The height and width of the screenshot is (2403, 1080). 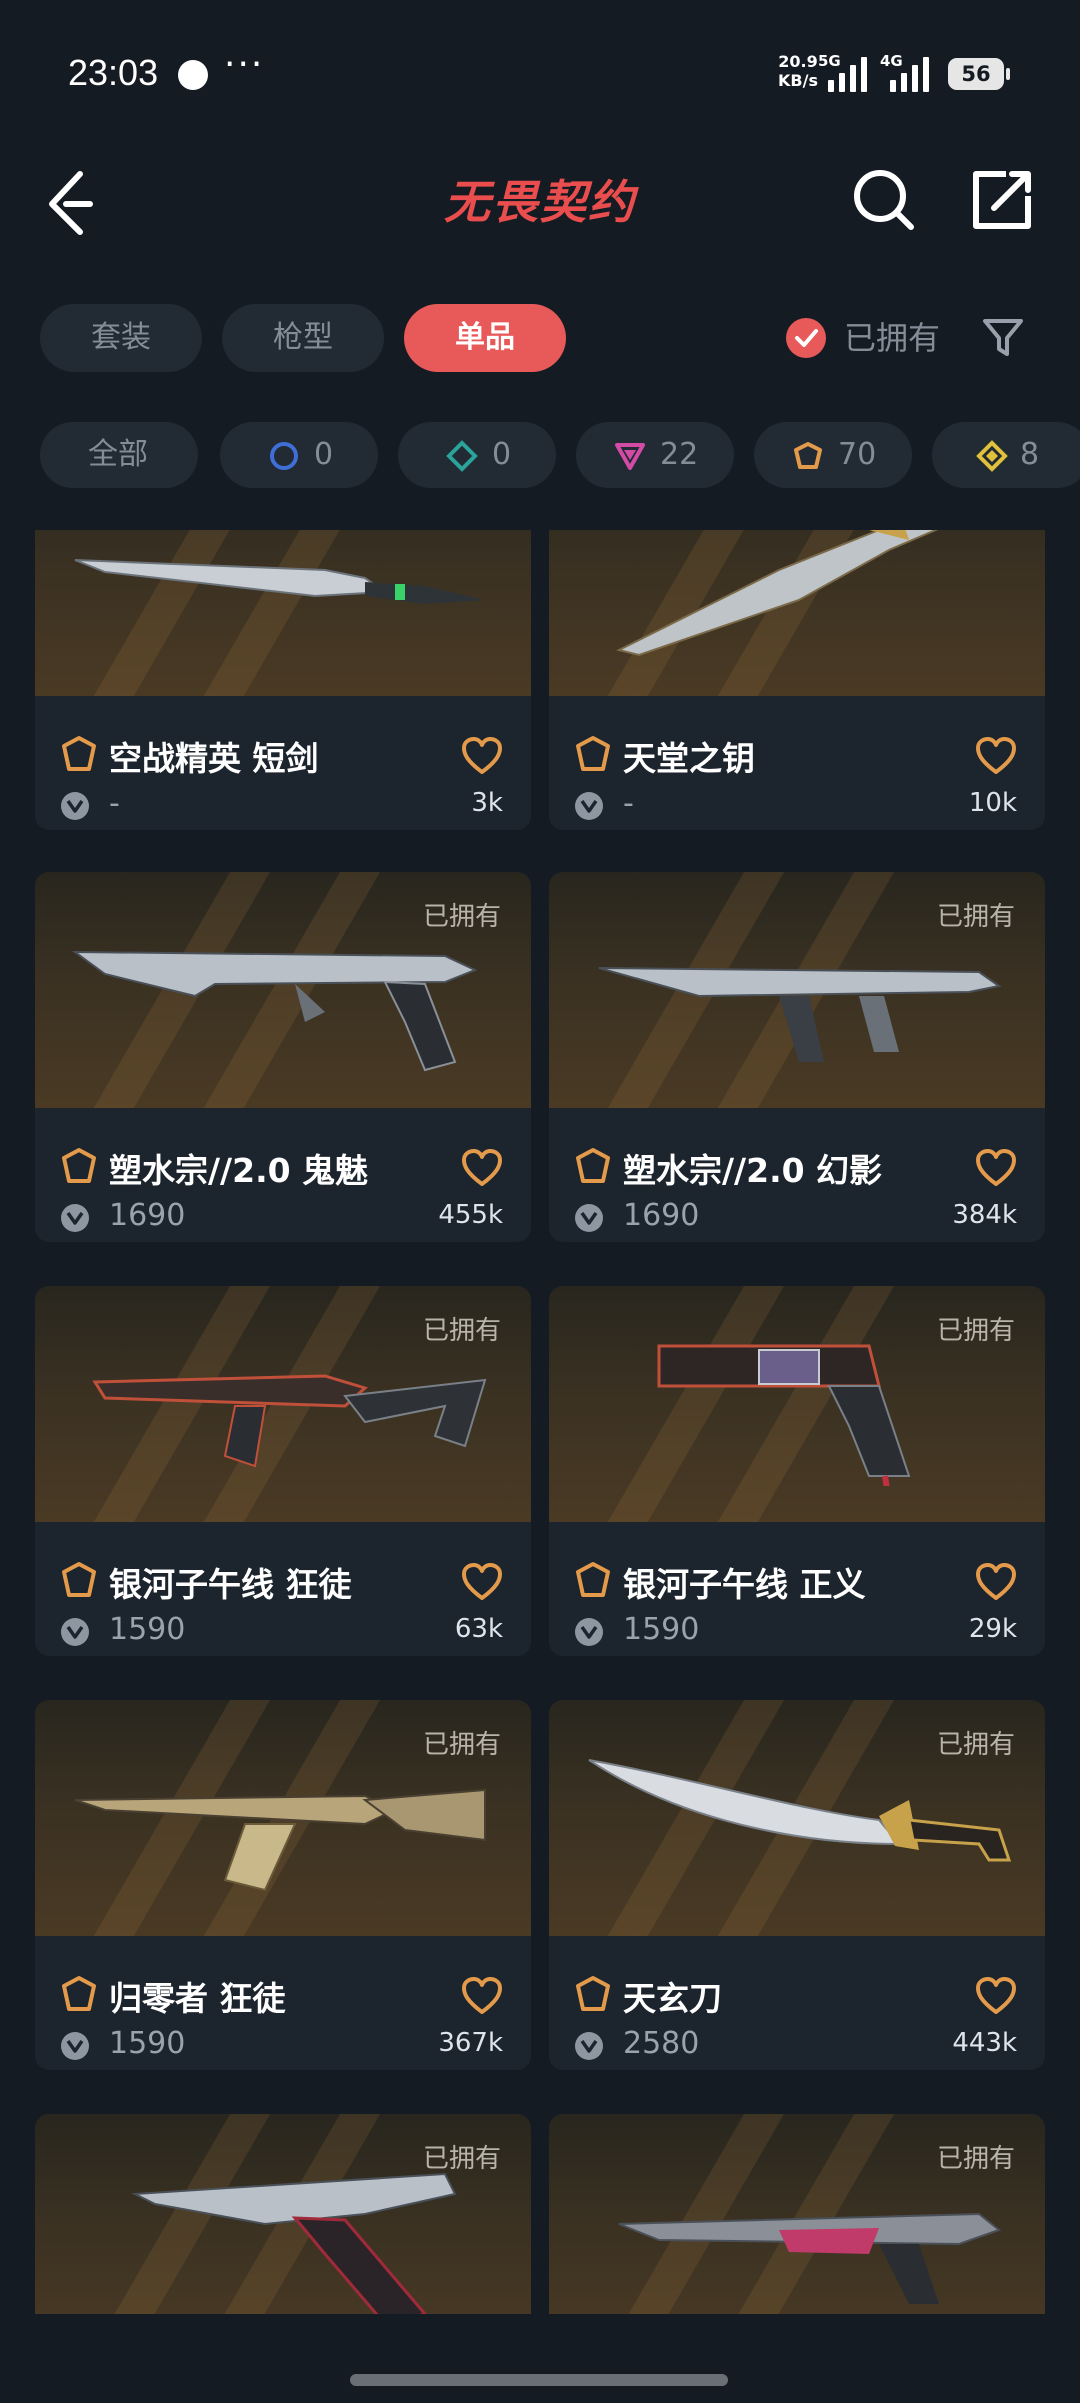 What do you see at coordinates (797, 2003) in the screenshot?
I see `item-info: 天玄刀 2580 443k` at bounding box center [797, 2003].